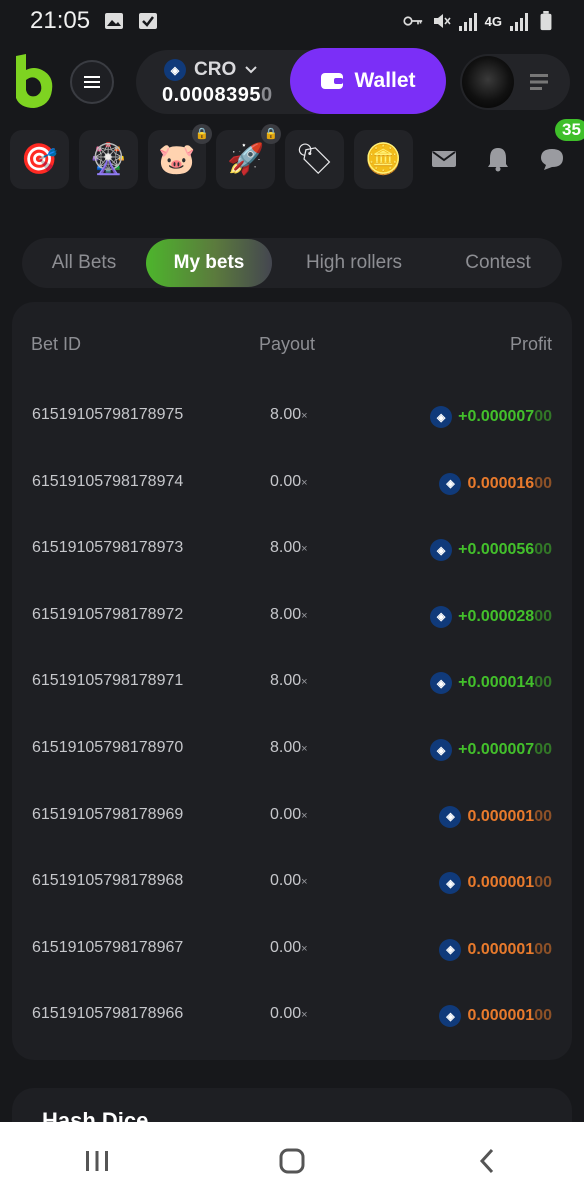  I want to click on games-bar: 🎯 🎡 🐷 🔒 🚀 🔒 🏷 🪙 35, so click(292, 155).